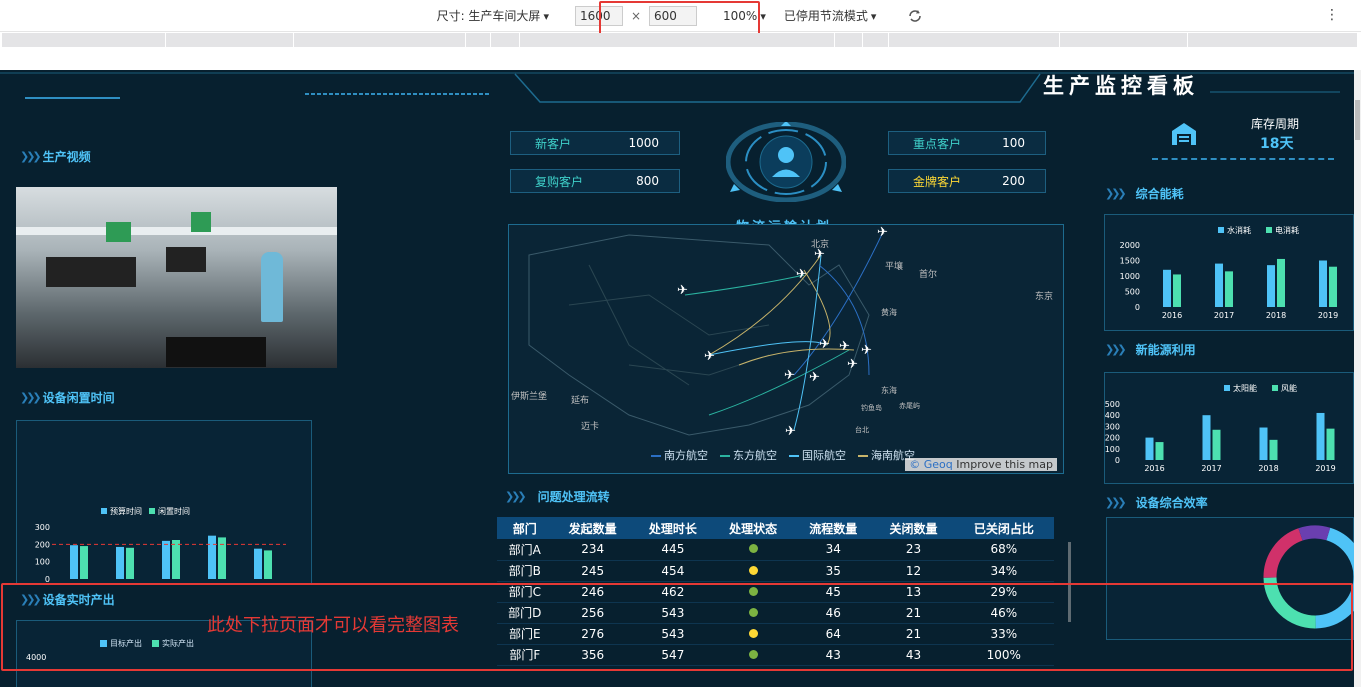 This screenshot has width=1361, height=687. Describe the element at coordinates (1239, 230) in the screenshot. I see `legend-label: 水消耗` at that location.